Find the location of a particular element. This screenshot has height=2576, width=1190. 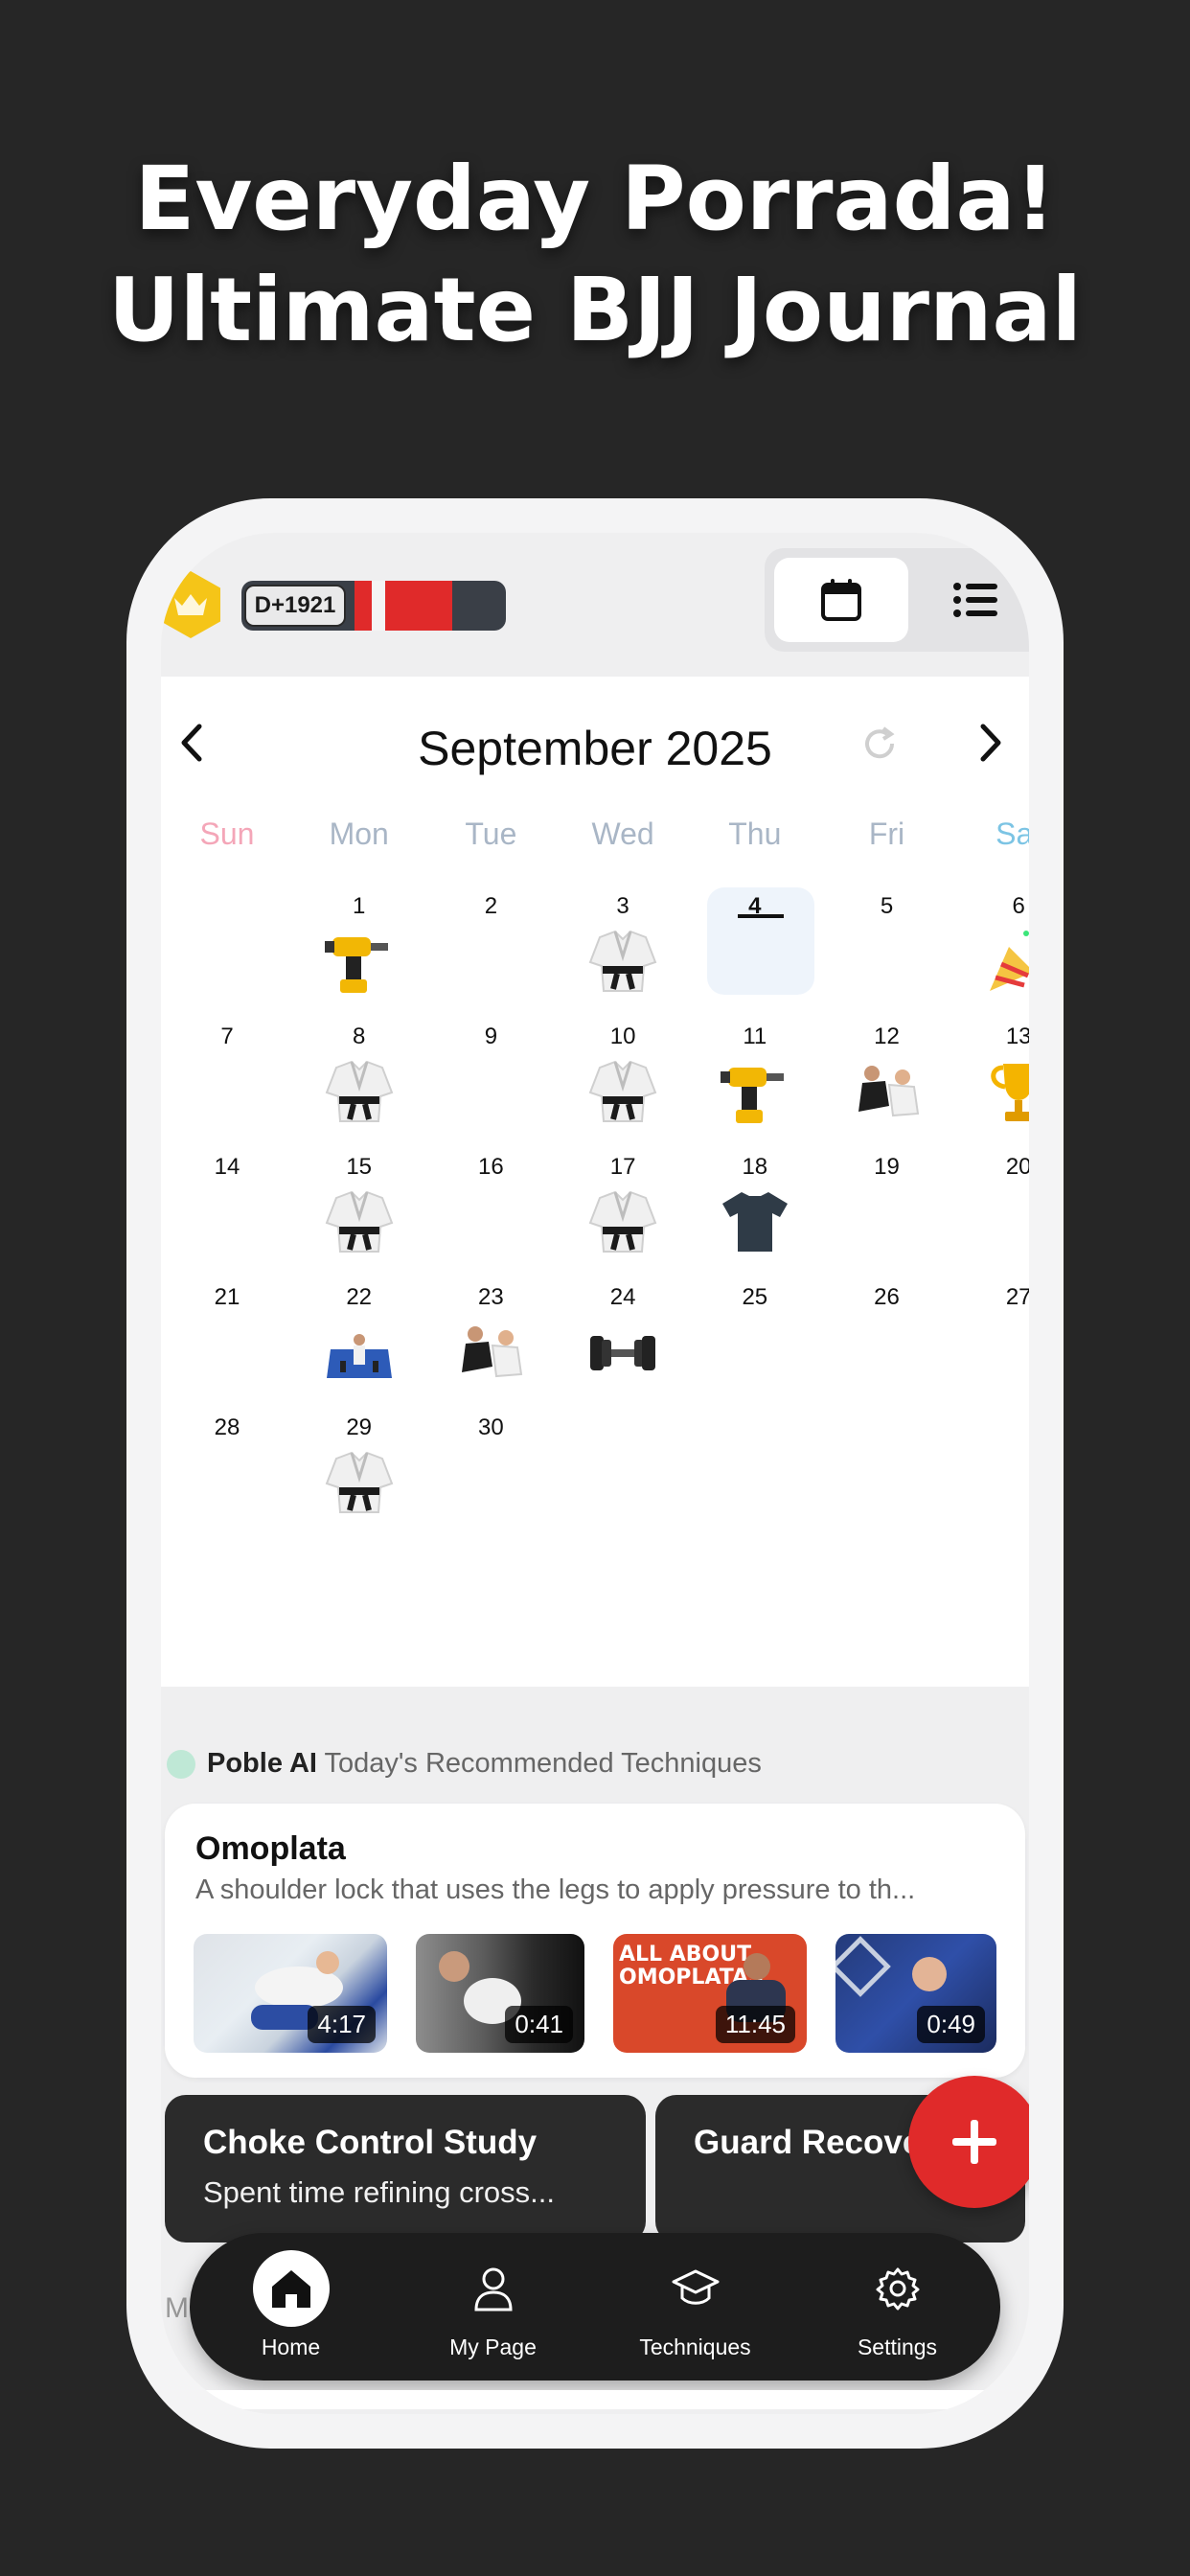

calendar-day: 7 is located at coordinates (227, 1080).